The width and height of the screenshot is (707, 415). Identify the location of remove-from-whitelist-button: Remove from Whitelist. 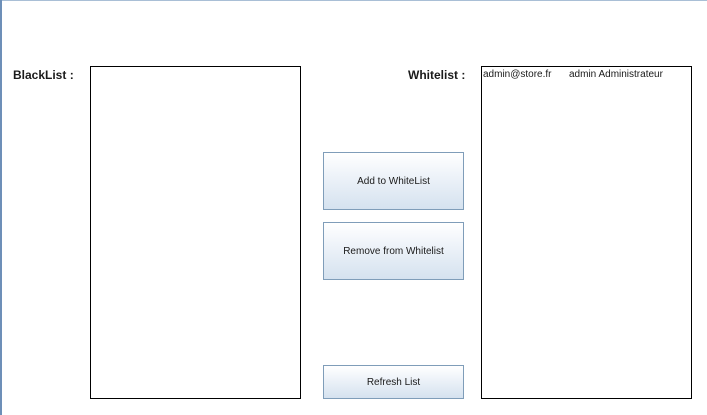
(393, 251).